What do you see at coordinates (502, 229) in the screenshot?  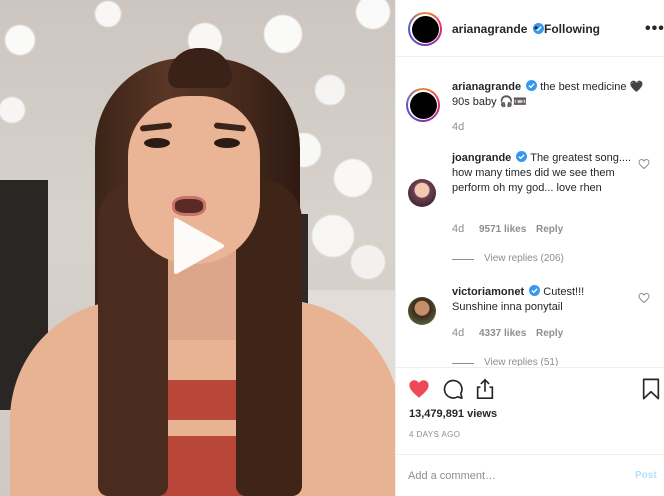 I see `comment-likes: 9571 likes` at bounding box center [502, 229].